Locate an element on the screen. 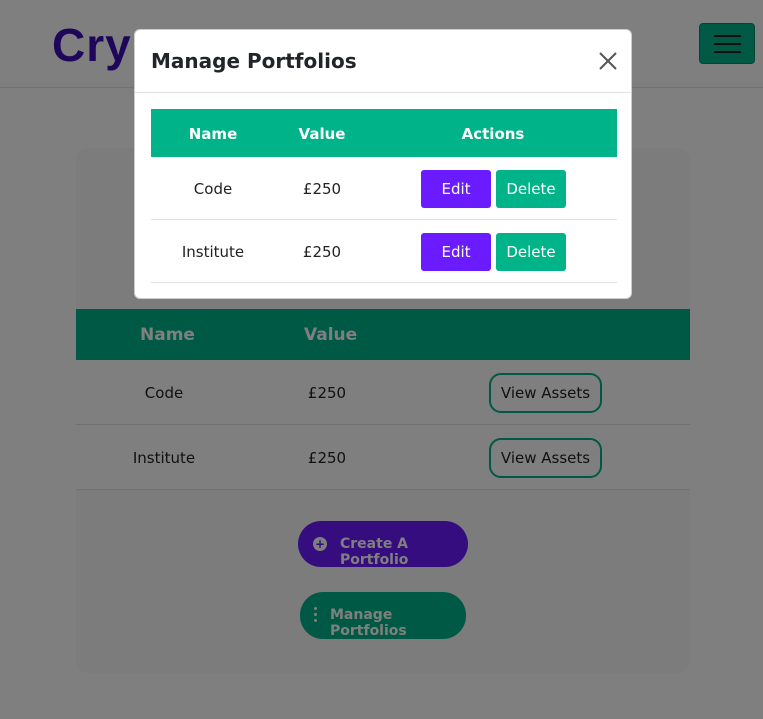  portfolio-name: Code is located at coordinates (213, 189).